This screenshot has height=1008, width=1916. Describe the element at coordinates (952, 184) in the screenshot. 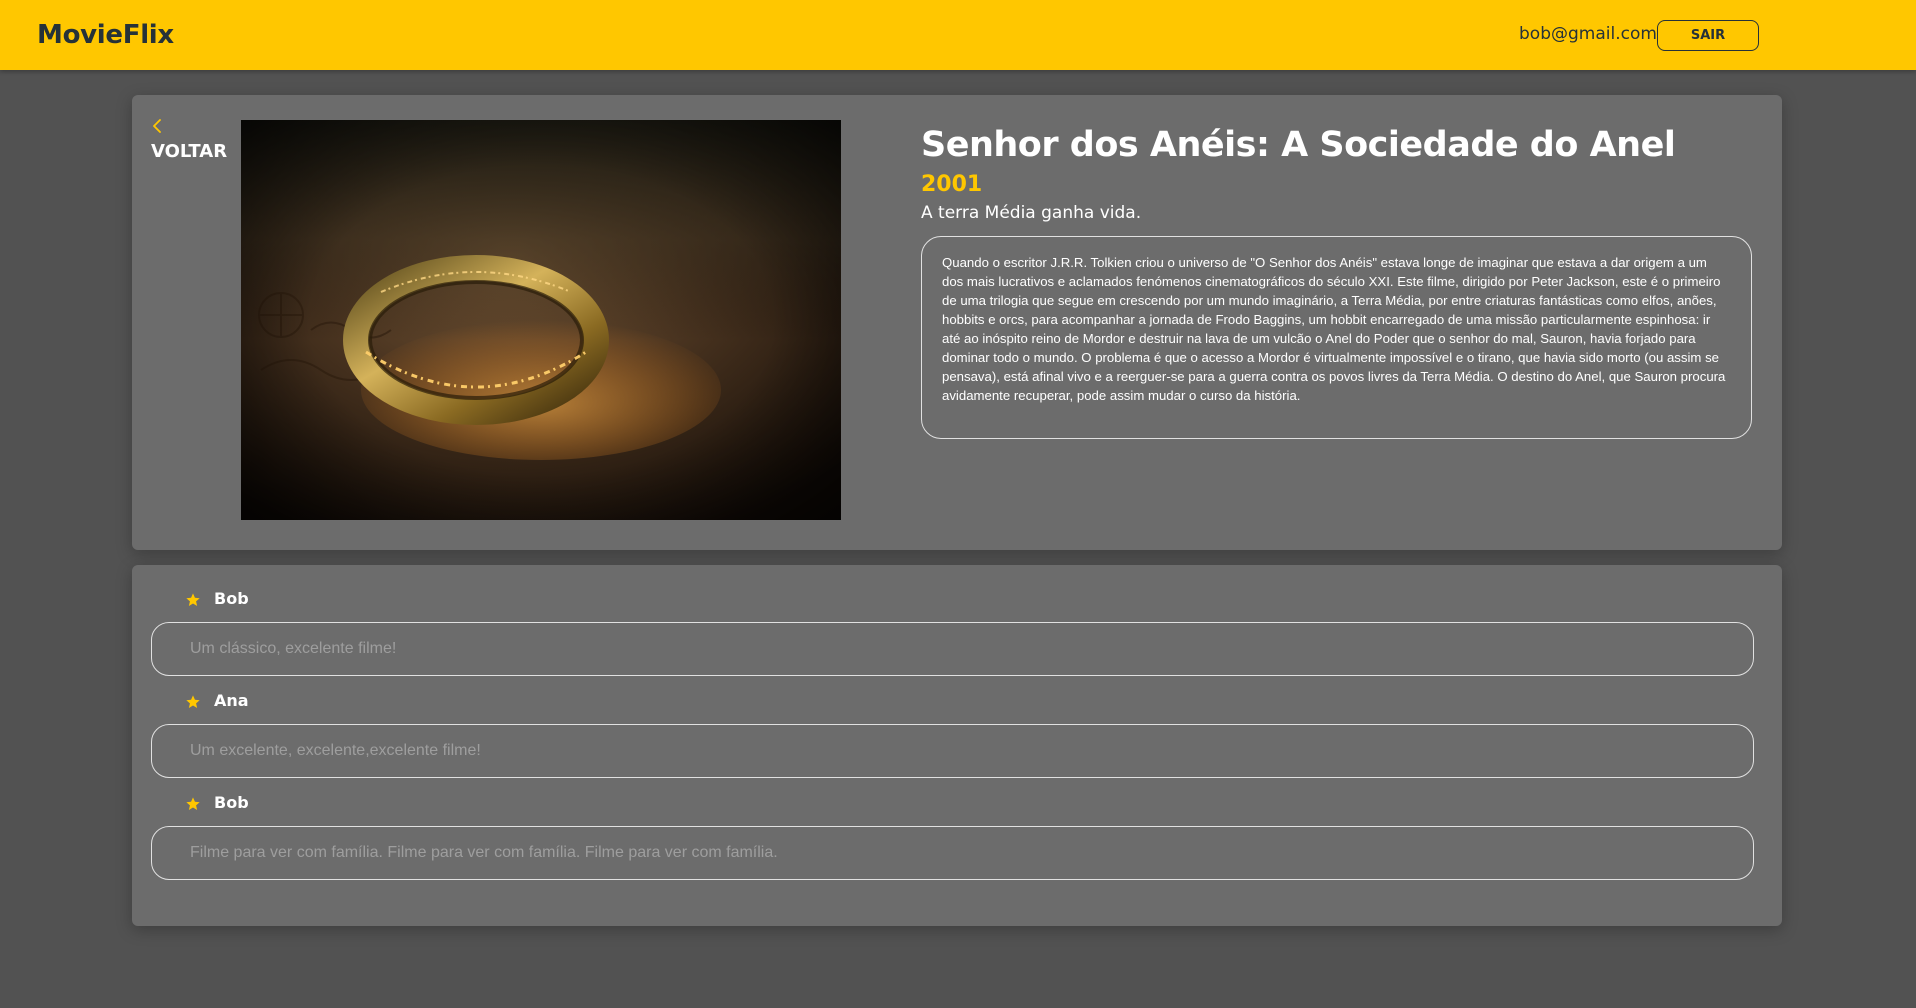

I see `movie-year: 2001` at that location.